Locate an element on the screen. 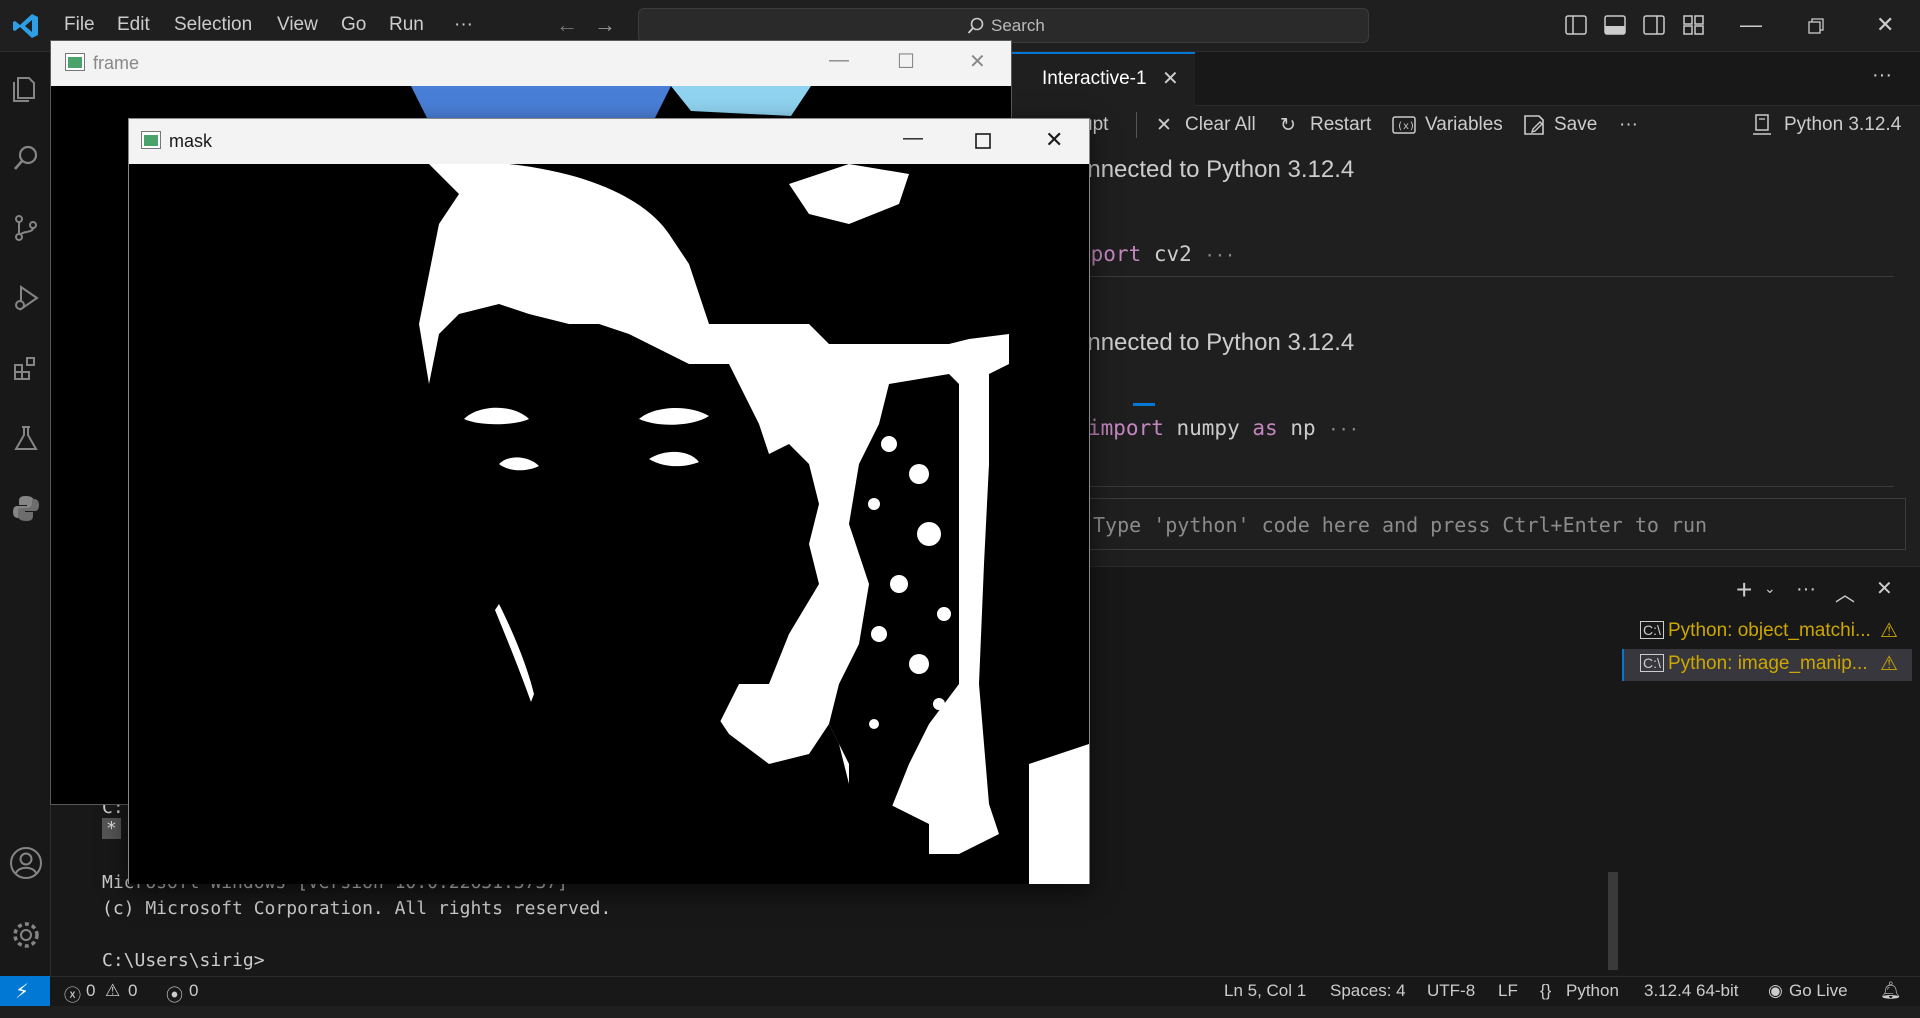 Image resolution: width=1920 pixels, height=1018 pixels. chevron-down-icon: ⌄ is located at coordinates (1770, 588).